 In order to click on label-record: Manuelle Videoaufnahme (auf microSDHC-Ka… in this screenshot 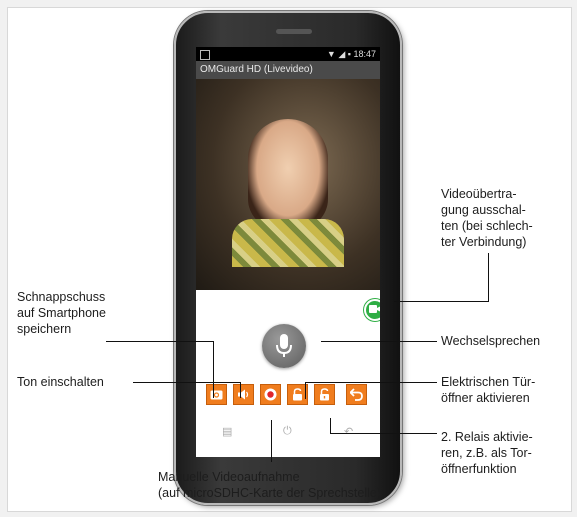, I will do `click(269, 485)`.